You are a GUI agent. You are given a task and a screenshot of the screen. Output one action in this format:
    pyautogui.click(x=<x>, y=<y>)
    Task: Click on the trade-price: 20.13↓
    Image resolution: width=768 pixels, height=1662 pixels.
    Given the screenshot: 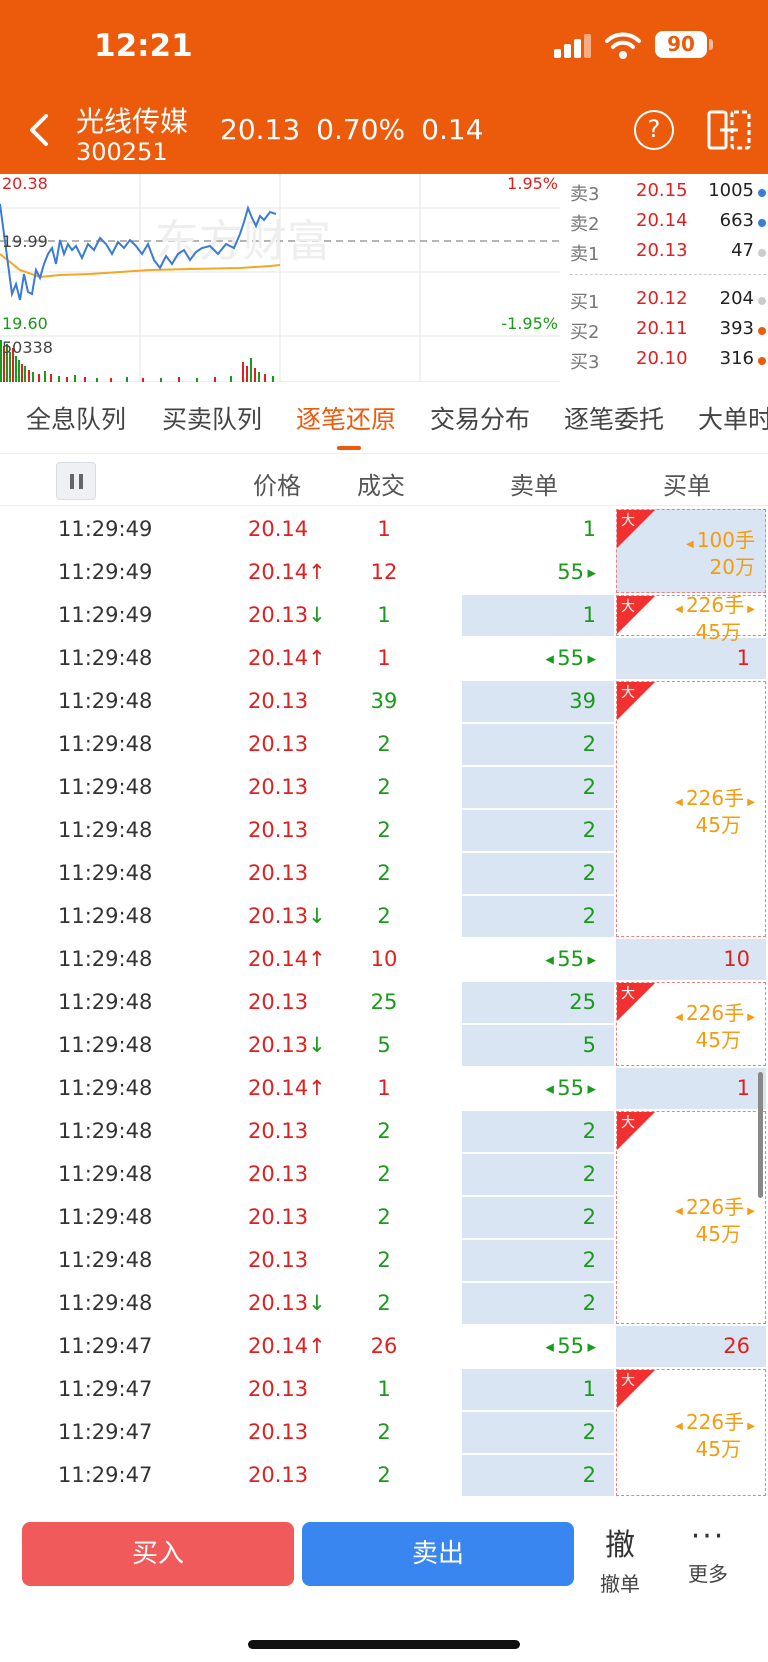 What is the action you would take?
    pyautogui.click(x=287, y=1045)
    